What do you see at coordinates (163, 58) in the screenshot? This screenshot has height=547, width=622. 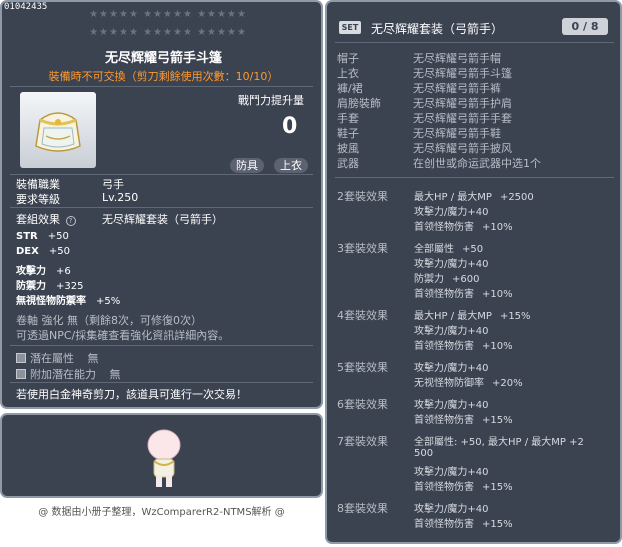 I see `item-title: 无尽辉耀弓箭手斗篷` at bounding box center [163, 58].